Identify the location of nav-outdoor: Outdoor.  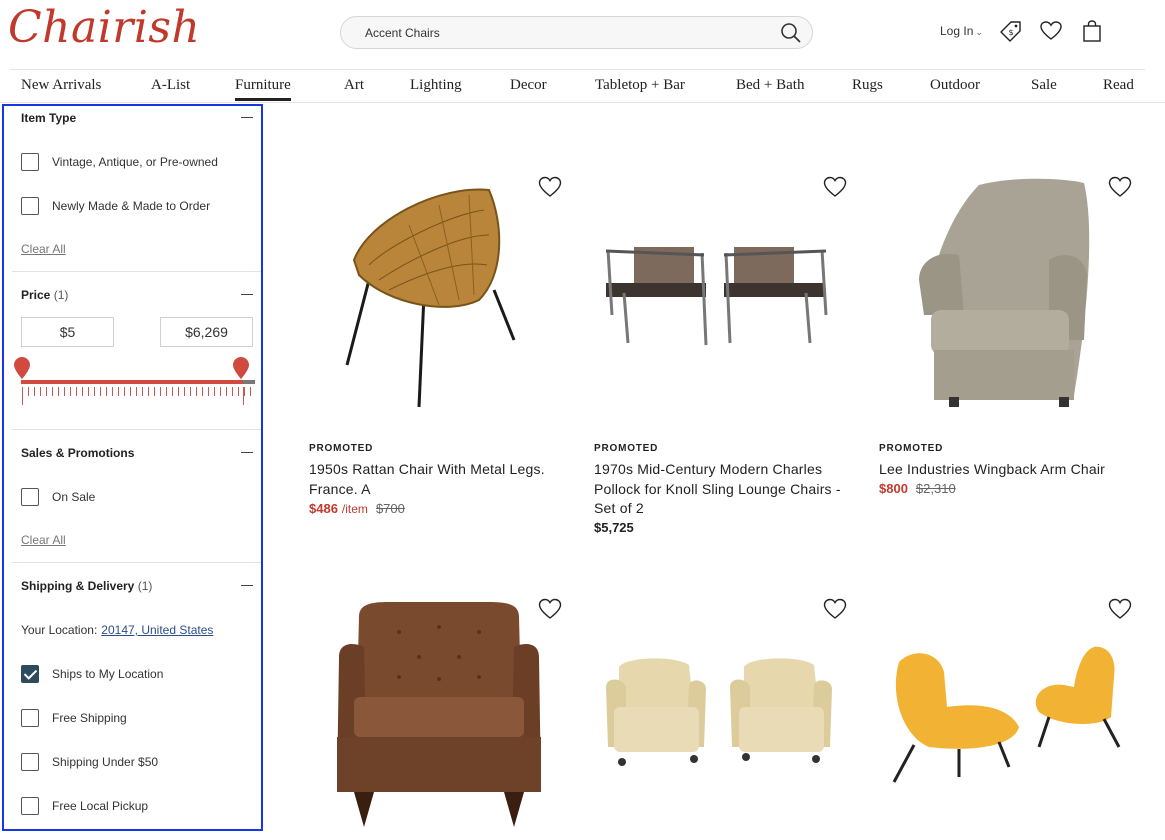
(955, 85).